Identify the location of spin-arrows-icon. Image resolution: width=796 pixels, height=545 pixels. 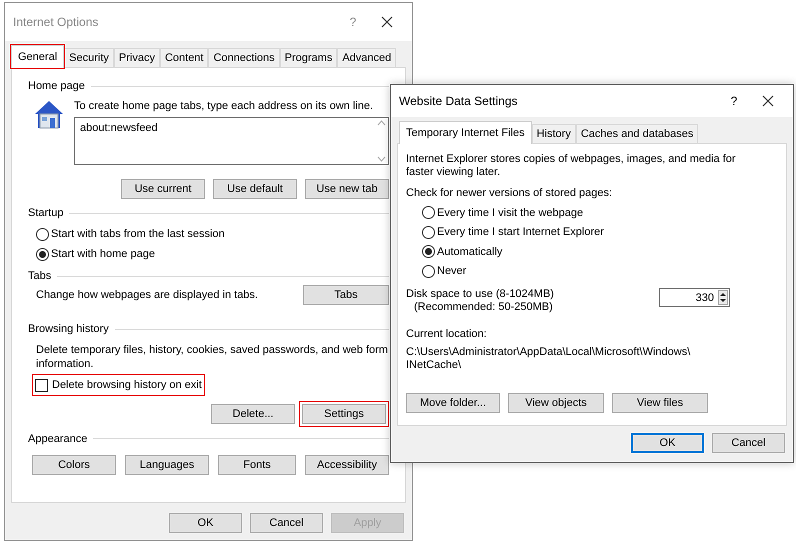
(723, 297).